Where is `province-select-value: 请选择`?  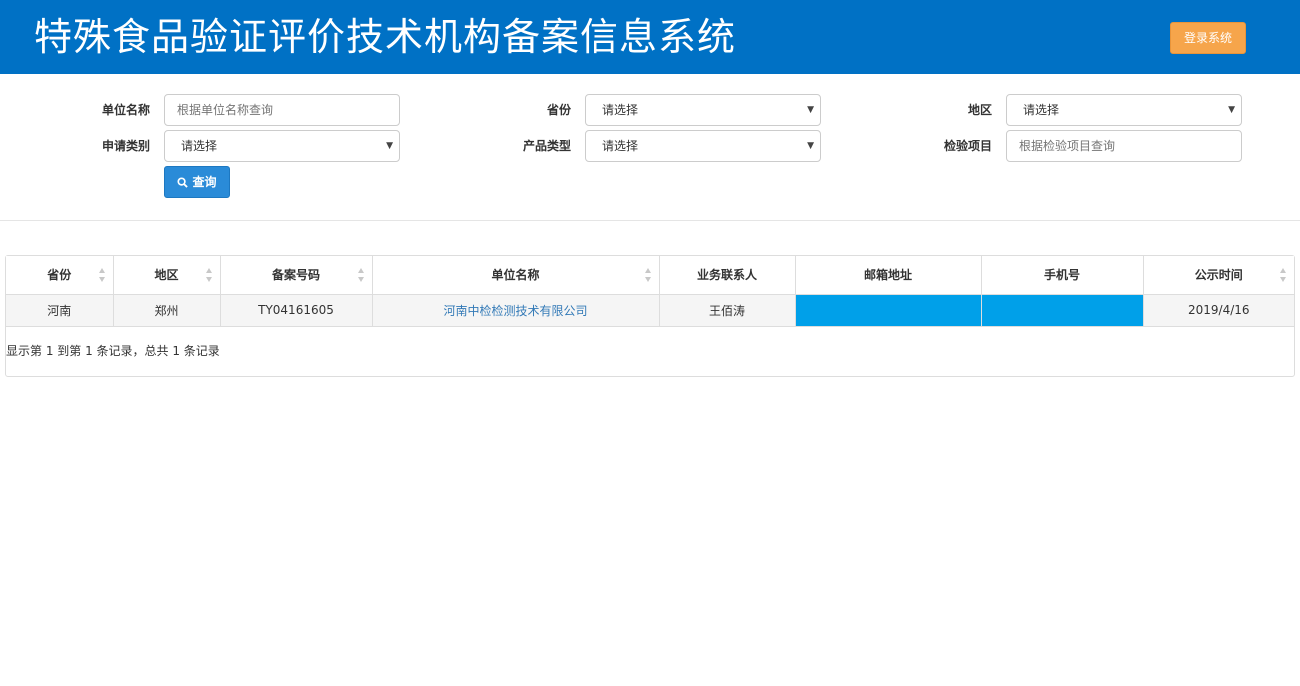
province-select-value: 请选择 is located at coordinates (620, 110).